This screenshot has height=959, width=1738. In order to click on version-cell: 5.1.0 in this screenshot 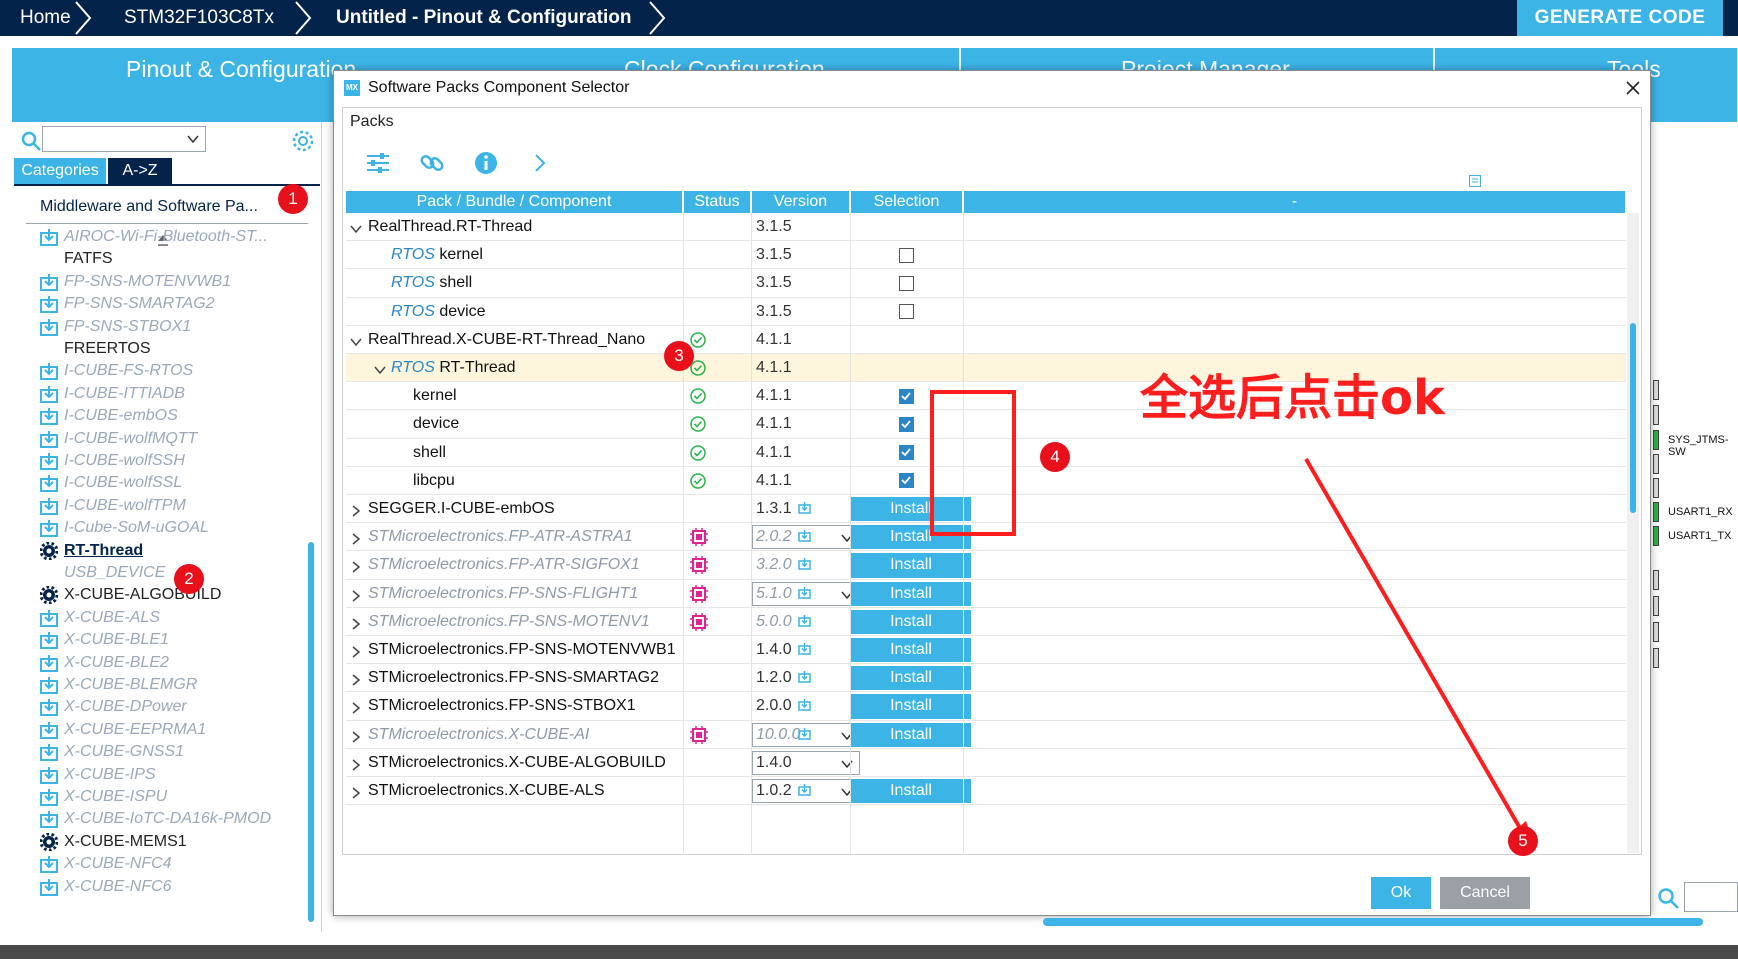, I will do `click(806, 595)`.